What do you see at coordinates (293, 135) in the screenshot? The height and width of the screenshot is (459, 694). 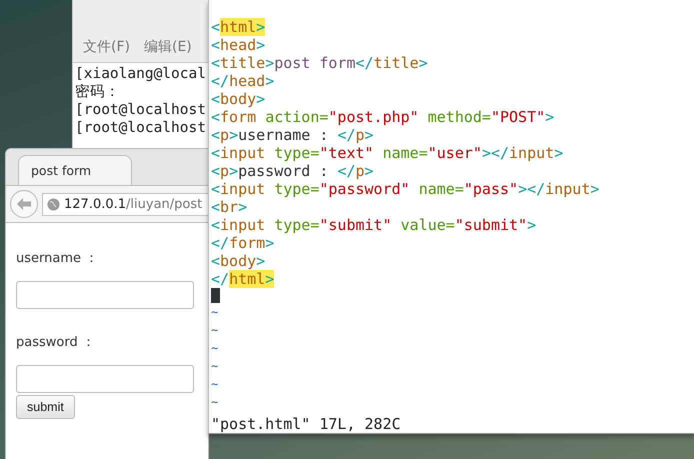 I see `code-line: <p>username : </p>` at bounding box center [293, 135].